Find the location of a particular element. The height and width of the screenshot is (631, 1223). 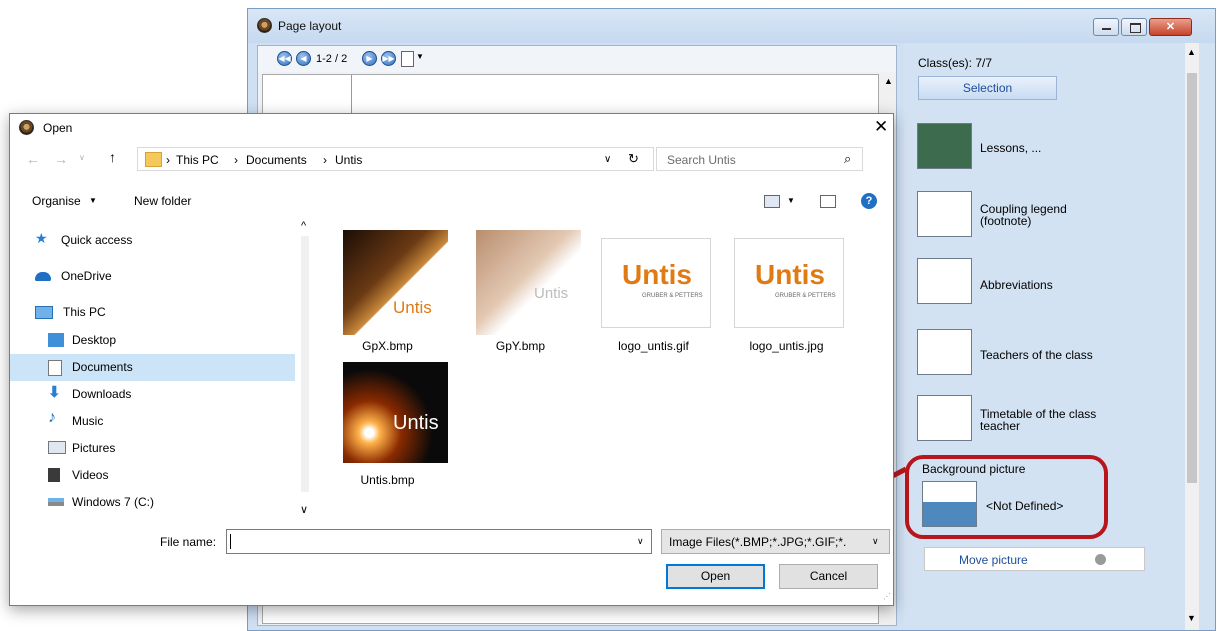

nav-label: Videos is located at coordinates (90, 475).